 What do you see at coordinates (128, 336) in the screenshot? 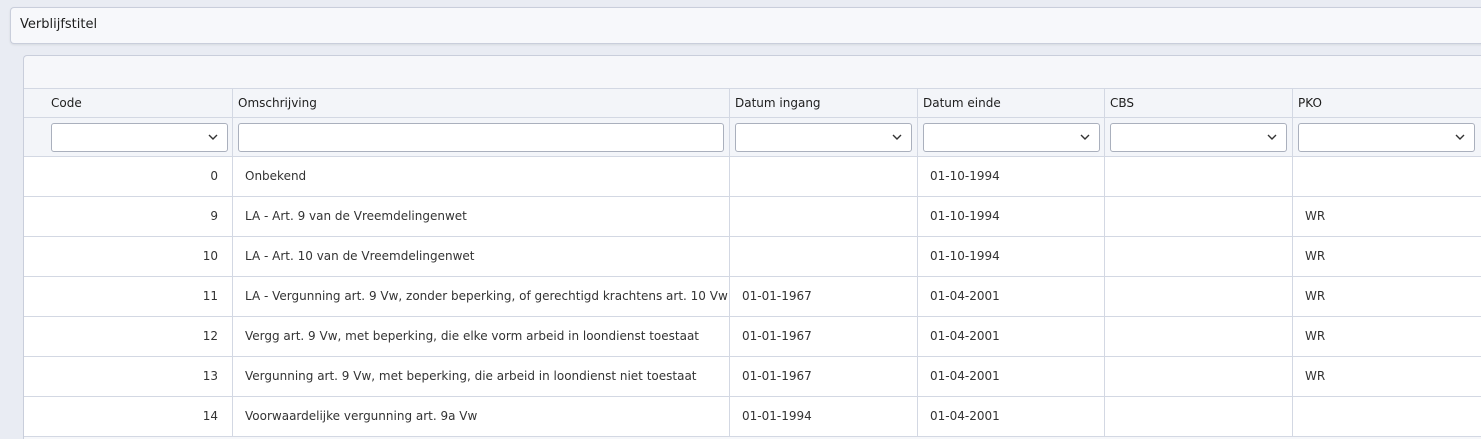
I see `cell-code: 12` at bounding box center [128, 336].